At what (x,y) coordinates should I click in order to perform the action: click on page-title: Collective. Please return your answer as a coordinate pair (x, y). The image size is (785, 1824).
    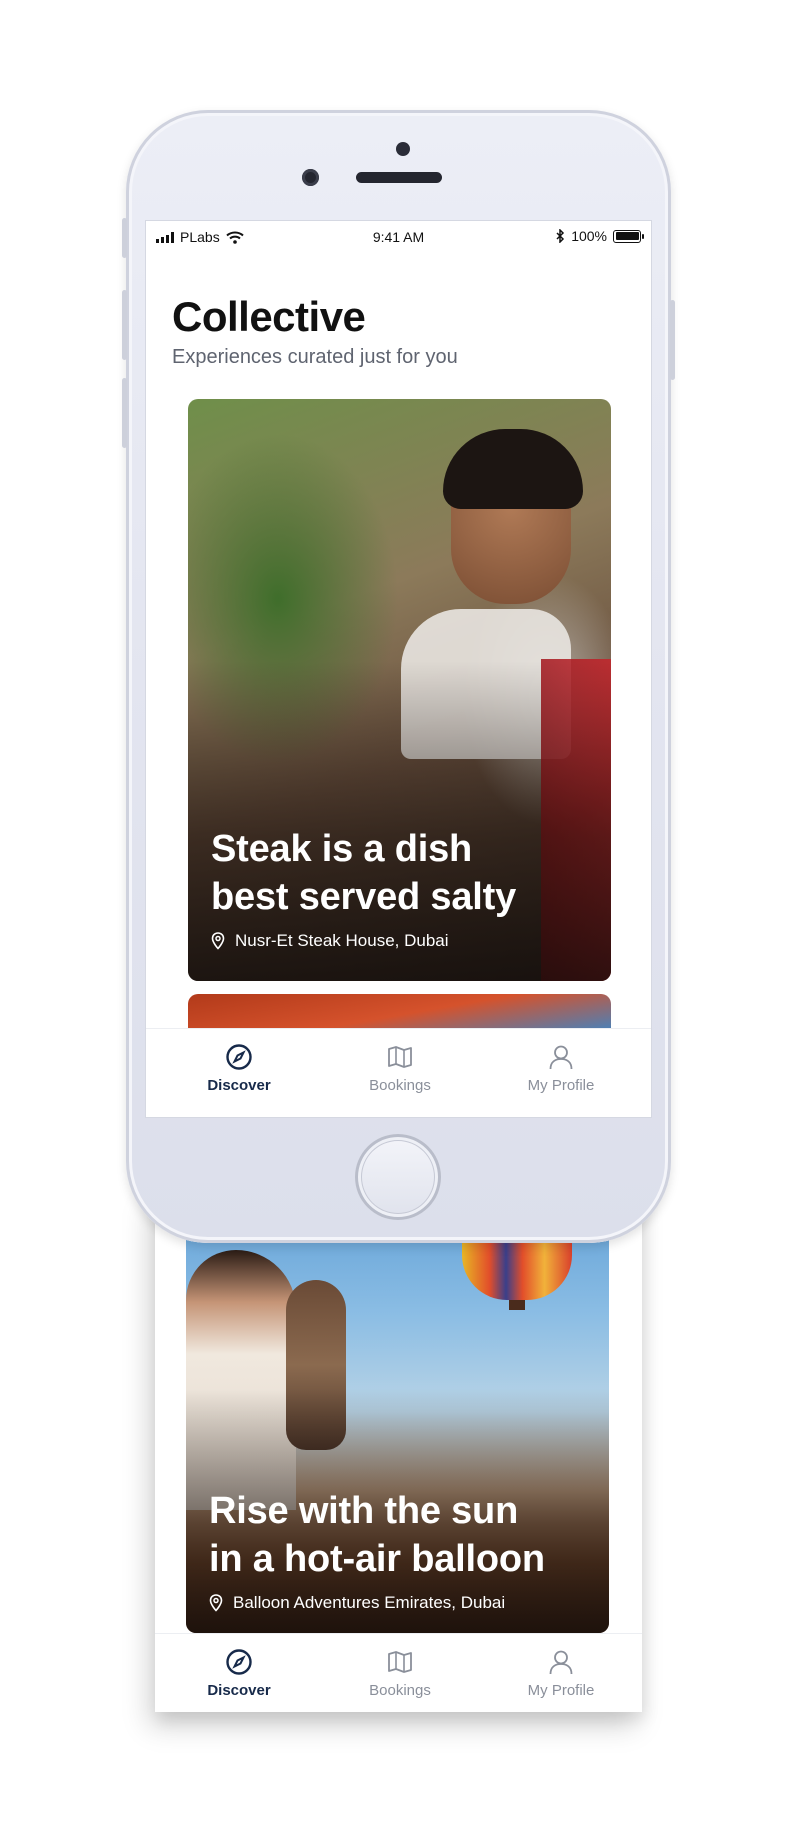
    Looking at the image, I should click on (269, 316).